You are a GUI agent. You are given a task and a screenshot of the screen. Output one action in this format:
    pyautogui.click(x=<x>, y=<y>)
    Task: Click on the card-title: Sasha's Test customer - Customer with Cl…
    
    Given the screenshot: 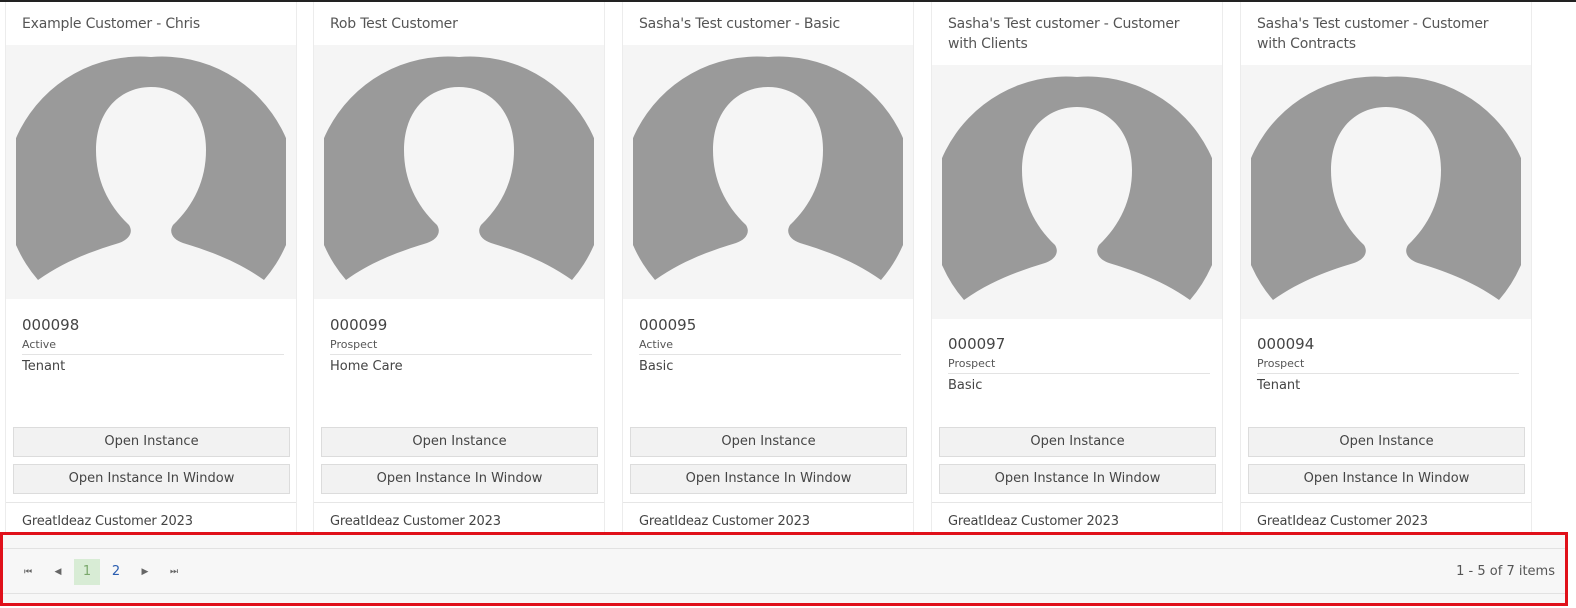 What is the action you would take?
    pyautogui.click(x=1064, y=34)
    